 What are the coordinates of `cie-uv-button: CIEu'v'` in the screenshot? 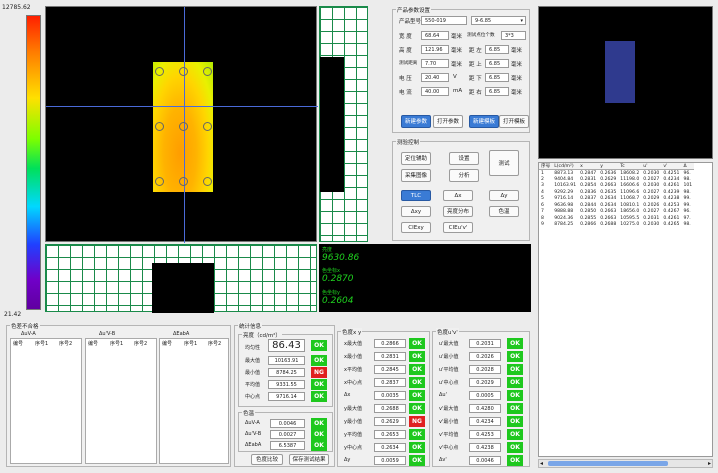 It's located at (458, 227).